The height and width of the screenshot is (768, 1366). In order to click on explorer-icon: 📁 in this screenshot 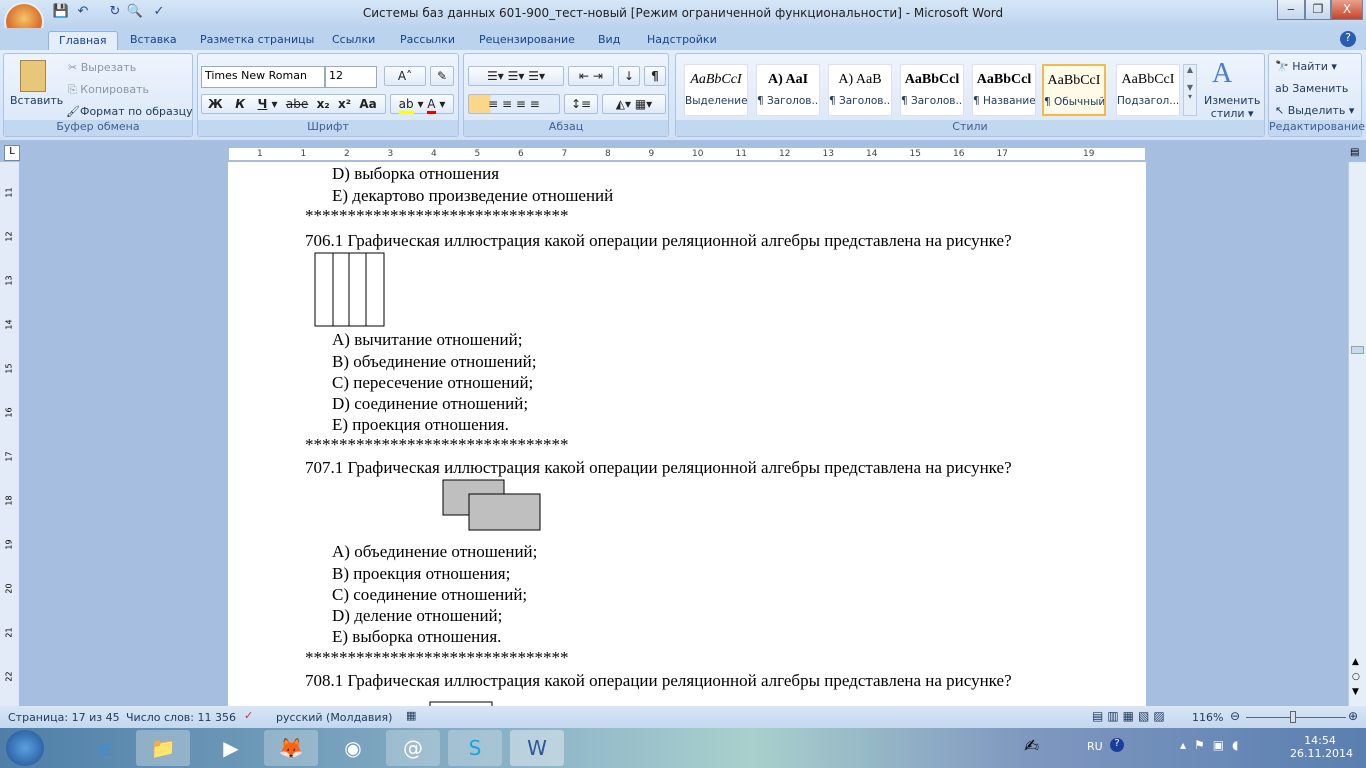, I will do `click(163, 748)`.